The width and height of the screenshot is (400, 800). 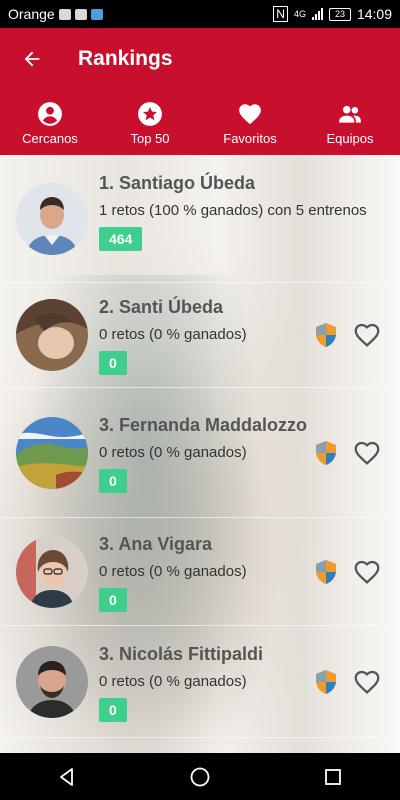 I want to click on tab-favoritos: Favoritos, so click(x=250, y=123).